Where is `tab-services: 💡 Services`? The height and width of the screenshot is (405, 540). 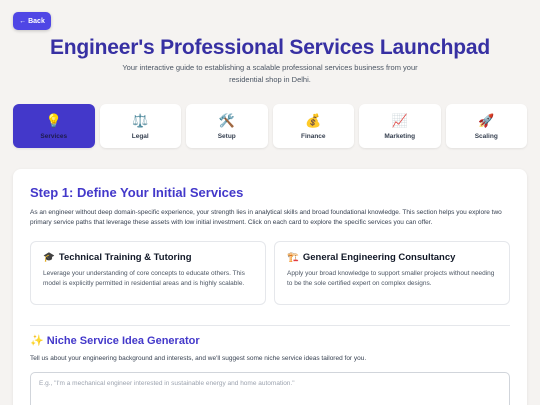
tab-services: 💡 Services is located at coordinates (54, 126).